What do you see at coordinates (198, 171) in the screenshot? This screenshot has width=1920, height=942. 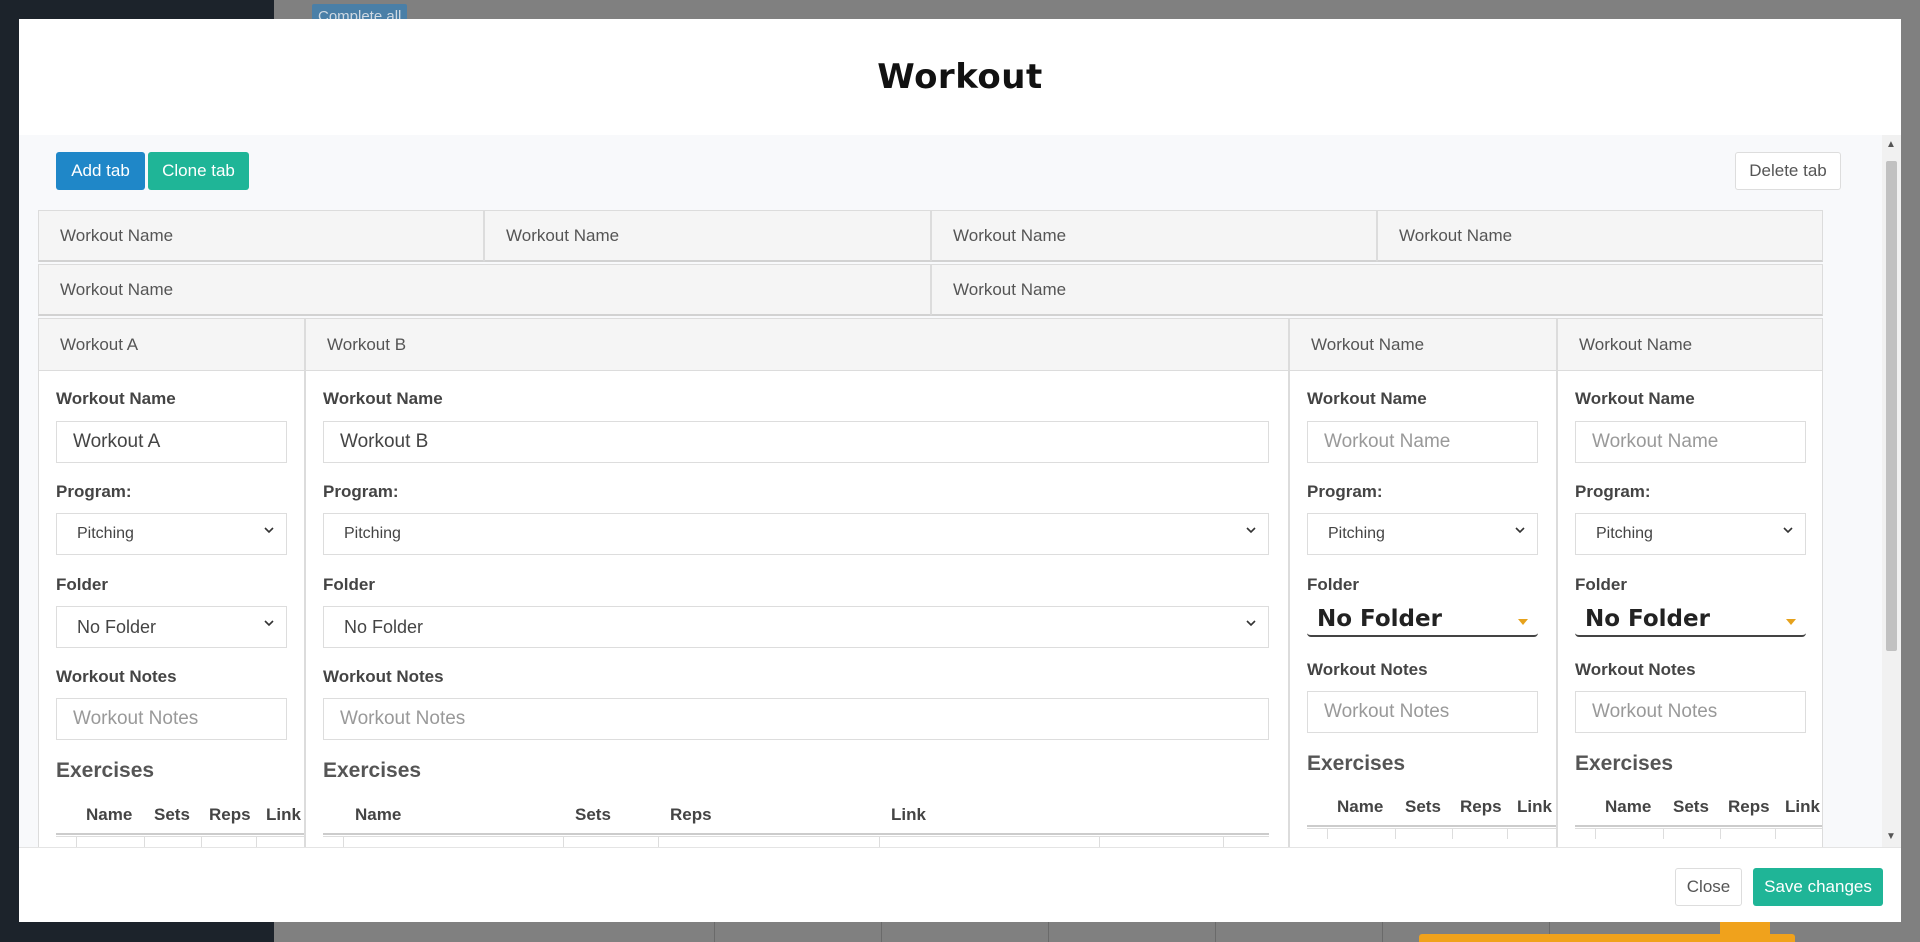 I see `clone-tab-button: Clone tab` at bounding box center [198, 171].